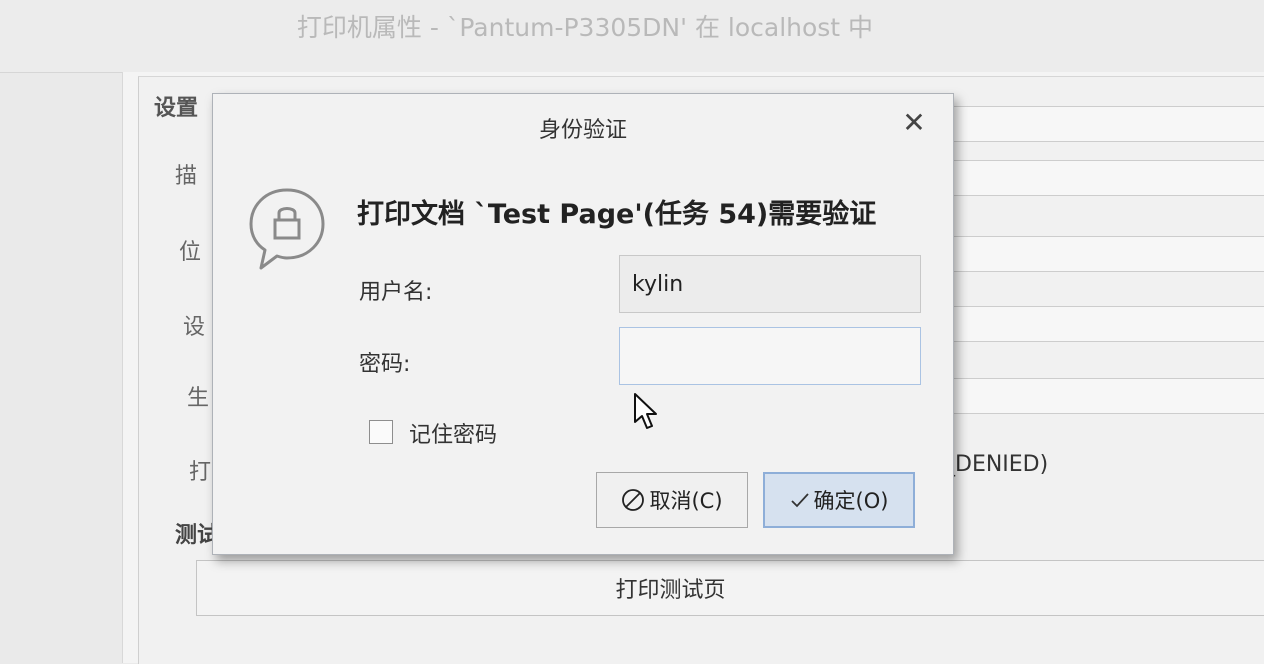 The image size is (1264, 664). What do you see at coordinates (200, 472) in the screenshot?
I see `printer-state-label: 打` at bounding box center [200, 472].